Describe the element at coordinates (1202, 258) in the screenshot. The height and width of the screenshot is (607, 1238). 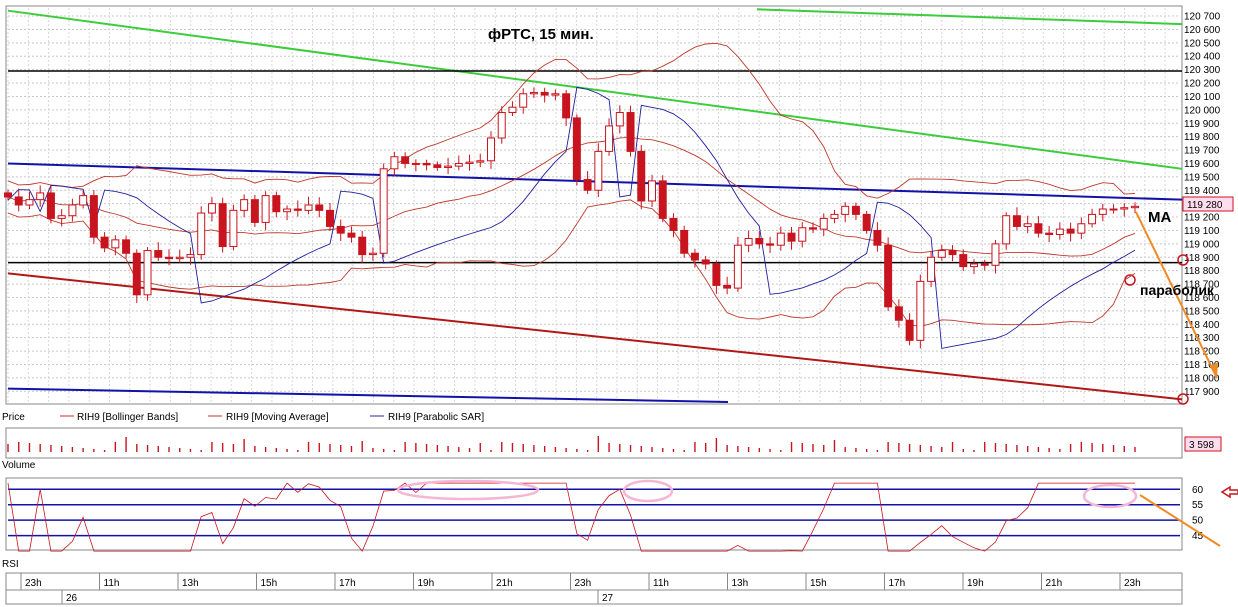
I see `price-tick-label: 118 900` at that location.